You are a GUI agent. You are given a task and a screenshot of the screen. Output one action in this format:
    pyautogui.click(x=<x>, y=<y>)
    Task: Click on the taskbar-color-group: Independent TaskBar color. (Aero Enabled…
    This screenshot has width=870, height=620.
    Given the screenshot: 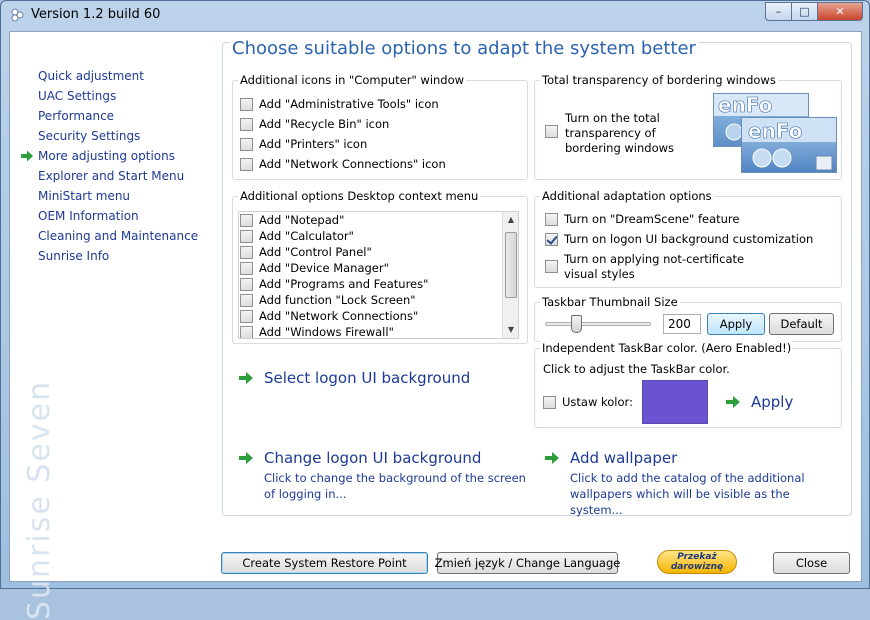 What is the action you would take?
    pyautogui.click(x=688, y=384)
    